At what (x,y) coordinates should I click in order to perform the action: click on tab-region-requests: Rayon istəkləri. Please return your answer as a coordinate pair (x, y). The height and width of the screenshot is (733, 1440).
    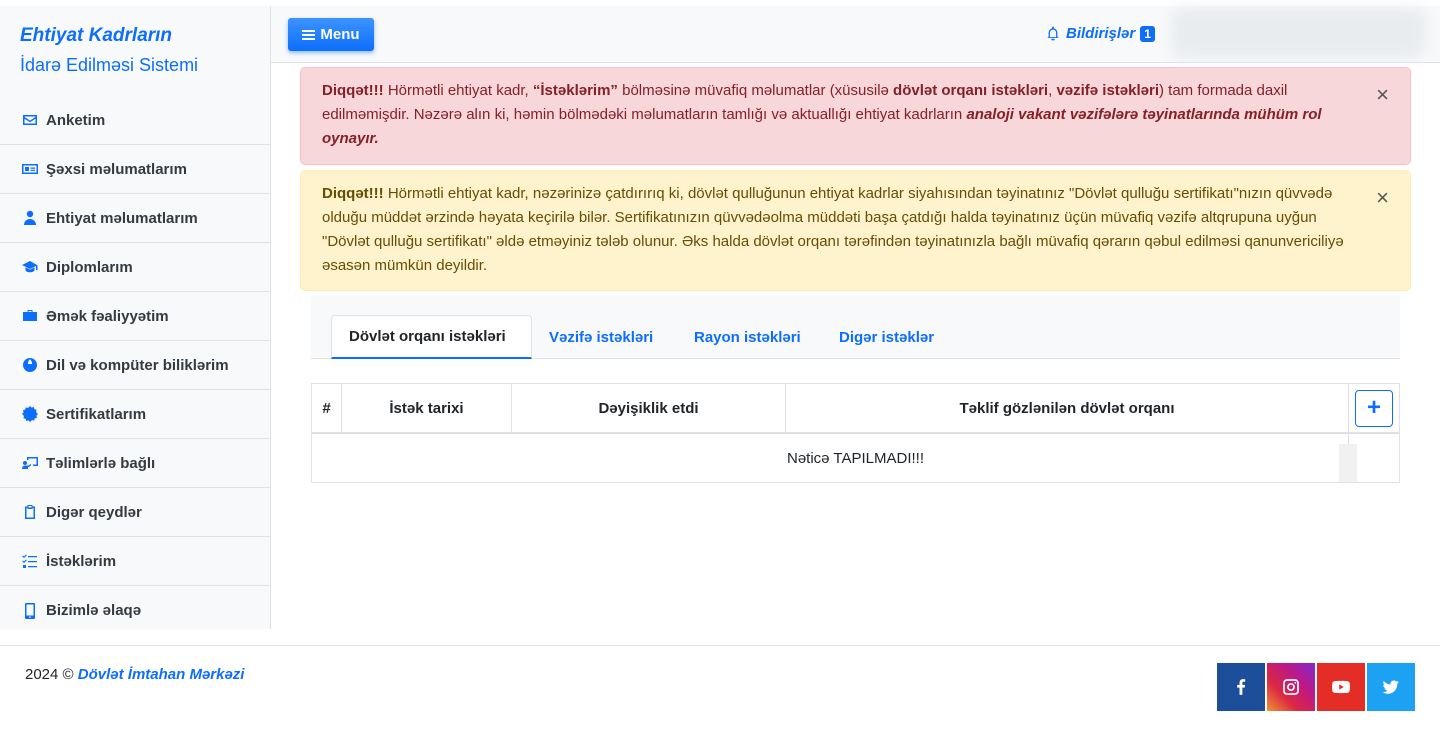
    Looking at the image, I should click on (747, 337).